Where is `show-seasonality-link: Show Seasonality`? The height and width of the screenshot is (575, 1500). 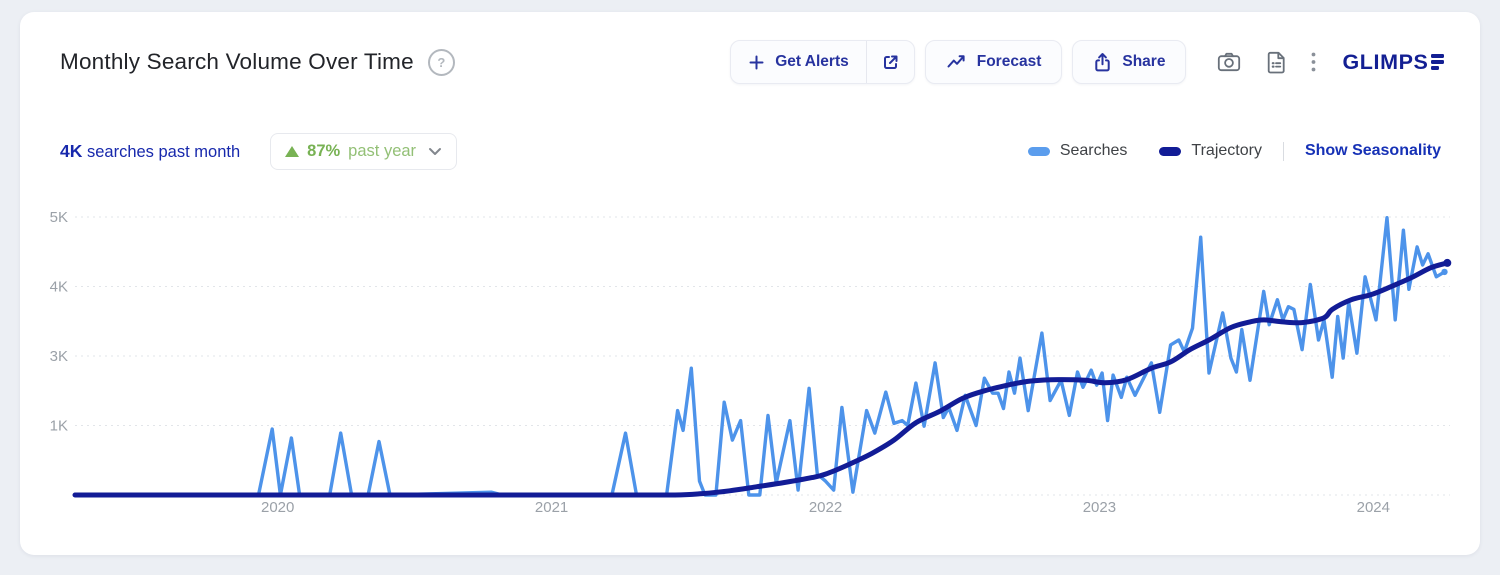 show-seasonality-link: Show Seasonality is located at coordinates (1373, 151).